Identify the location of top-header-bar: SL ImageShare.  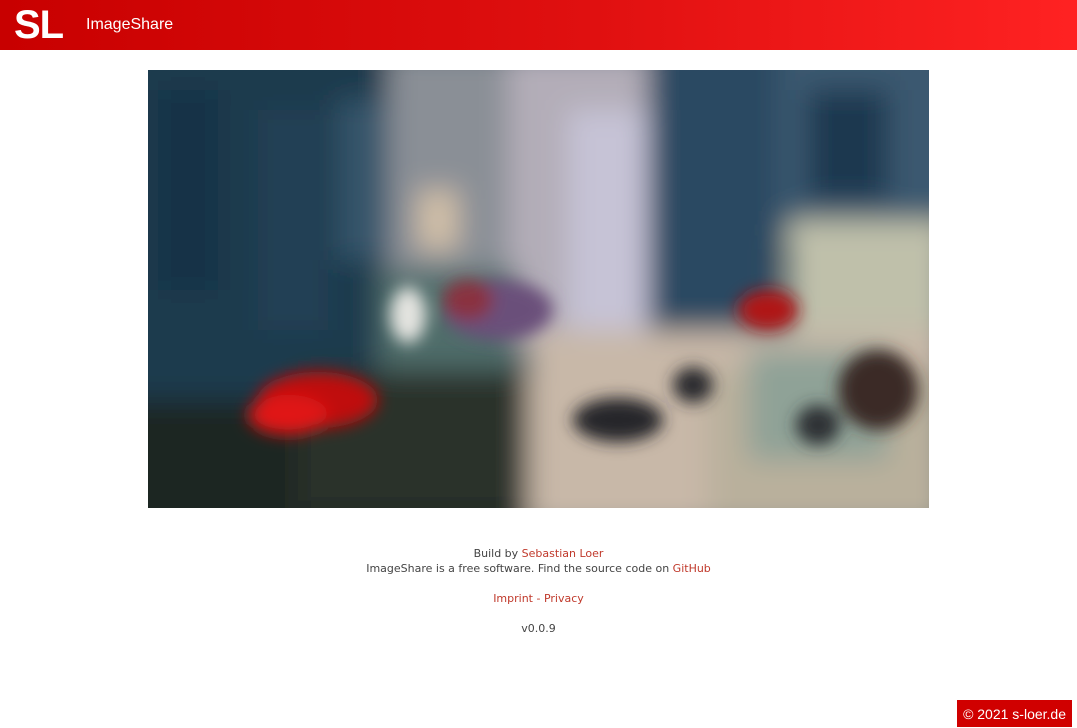
(538, 25).